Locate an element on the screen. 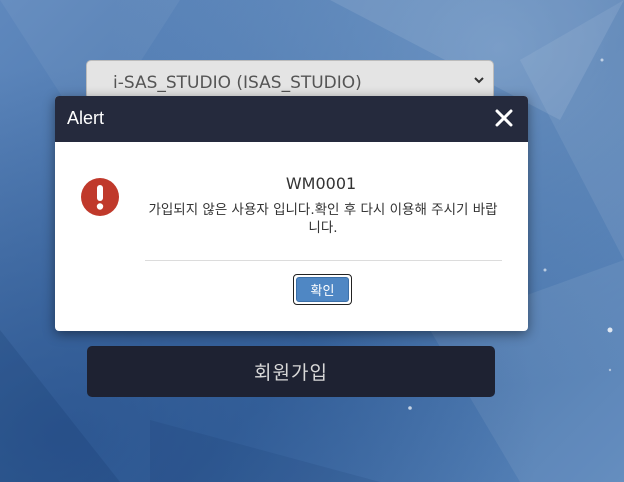 The image size is (624, 482). organization-select: i-SAS_STUDIO (ISAS_STUDIO) is located at coordinates (290, 80).